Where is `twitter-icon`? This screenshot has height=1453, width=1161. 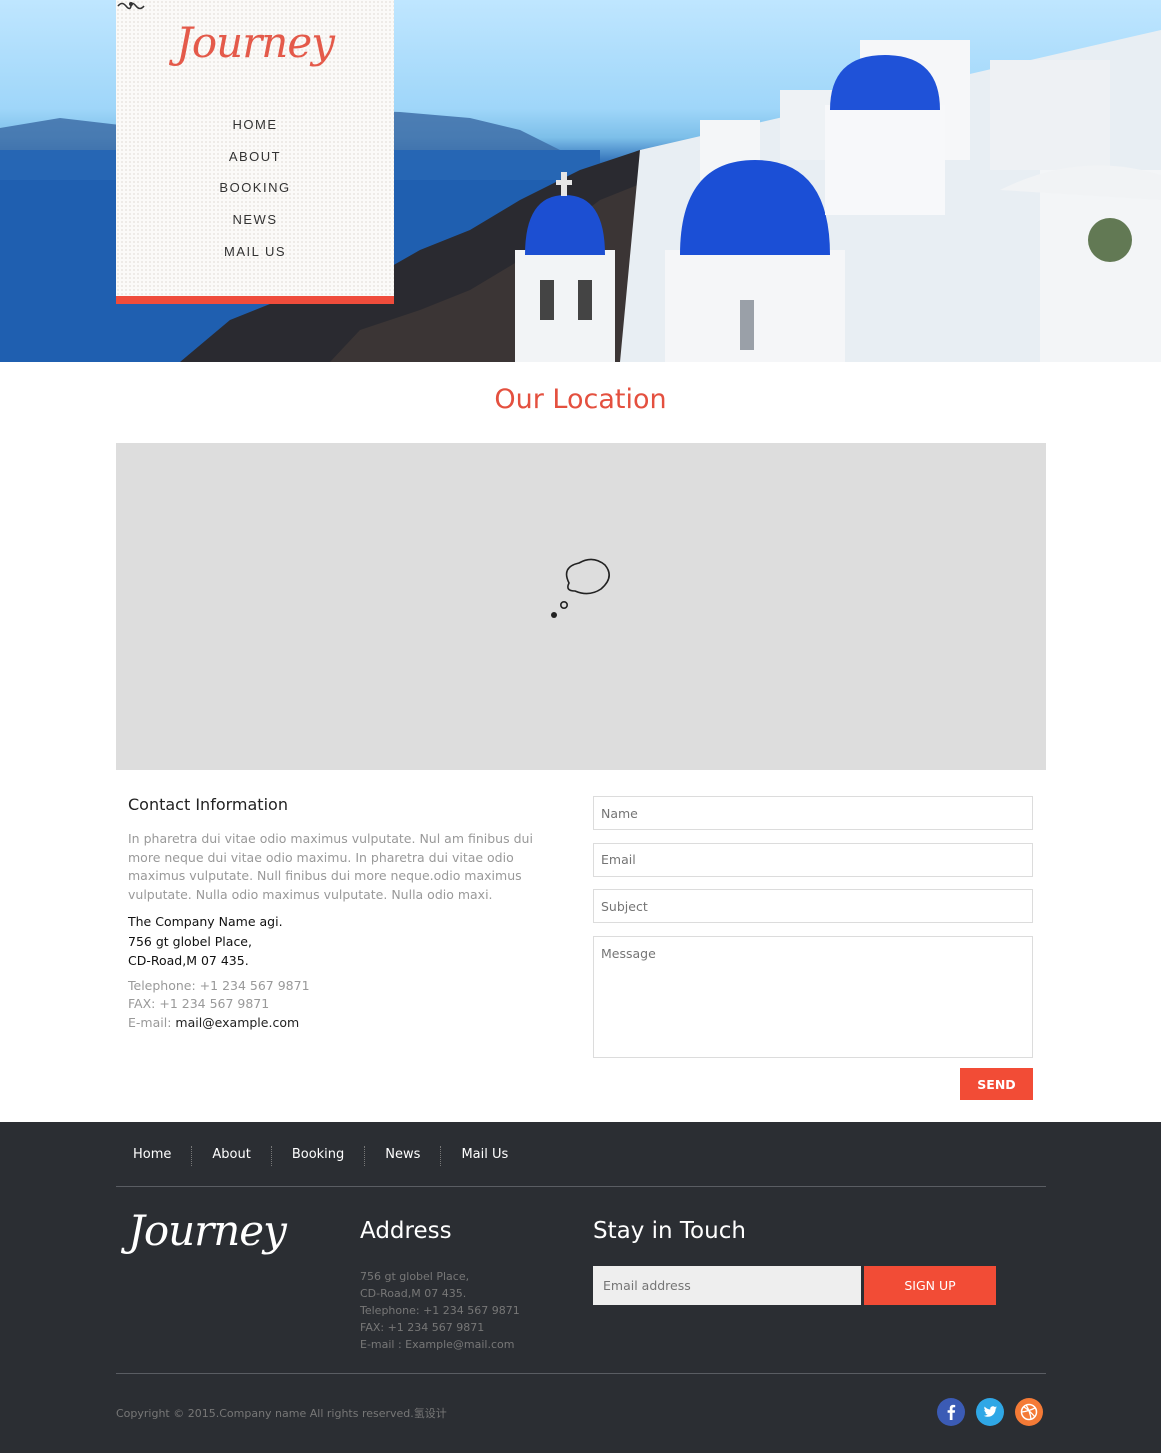 twitter-icon is located at coordinates (990, 1412).